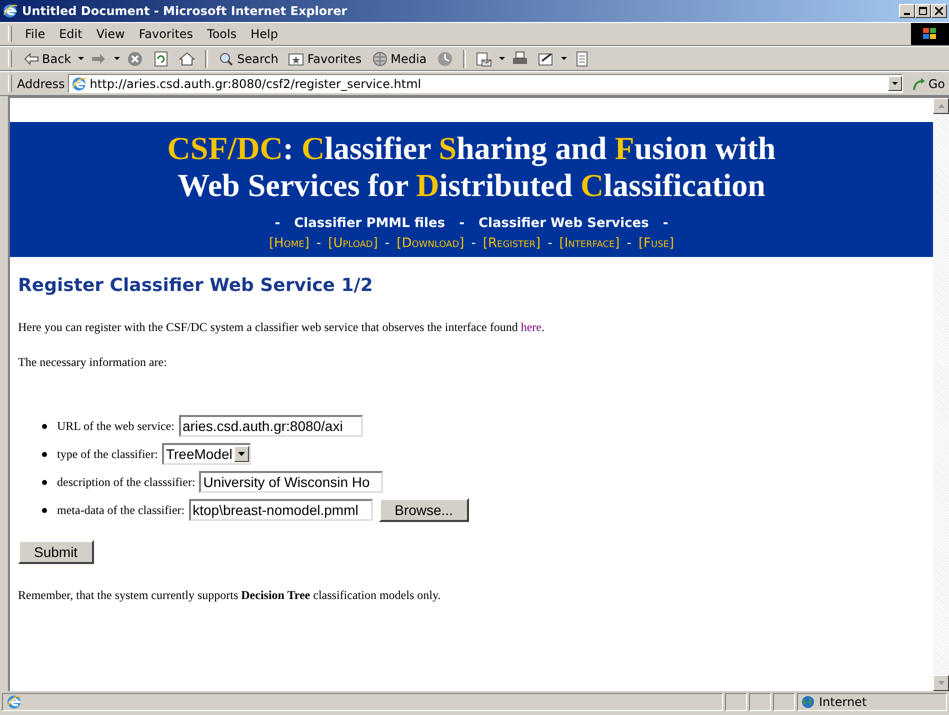 The image size is (949, 715). What do you see at coordinates (41, 83) in the screenshot?
I see `address-label: Address` at bounding box center [41, 83].